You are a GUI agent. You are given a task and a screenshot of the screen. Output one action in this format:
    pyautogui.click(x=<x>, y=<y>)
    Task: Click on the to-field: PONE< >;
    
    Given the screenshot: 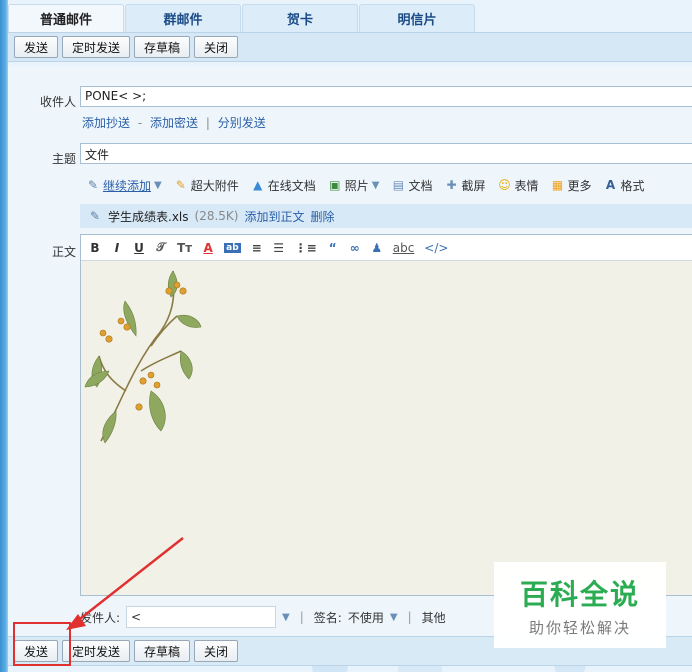 What is the action you would take?
    pyautogui.click(x=386, y=96)
    